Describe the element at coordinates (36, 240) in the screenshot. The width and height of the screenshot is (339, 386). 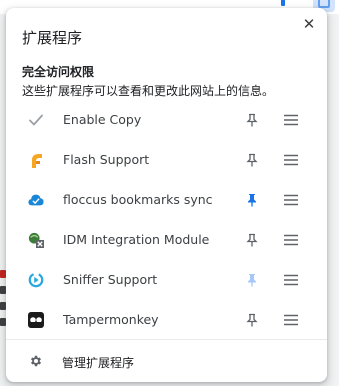
I see `idm-icon` at that location.